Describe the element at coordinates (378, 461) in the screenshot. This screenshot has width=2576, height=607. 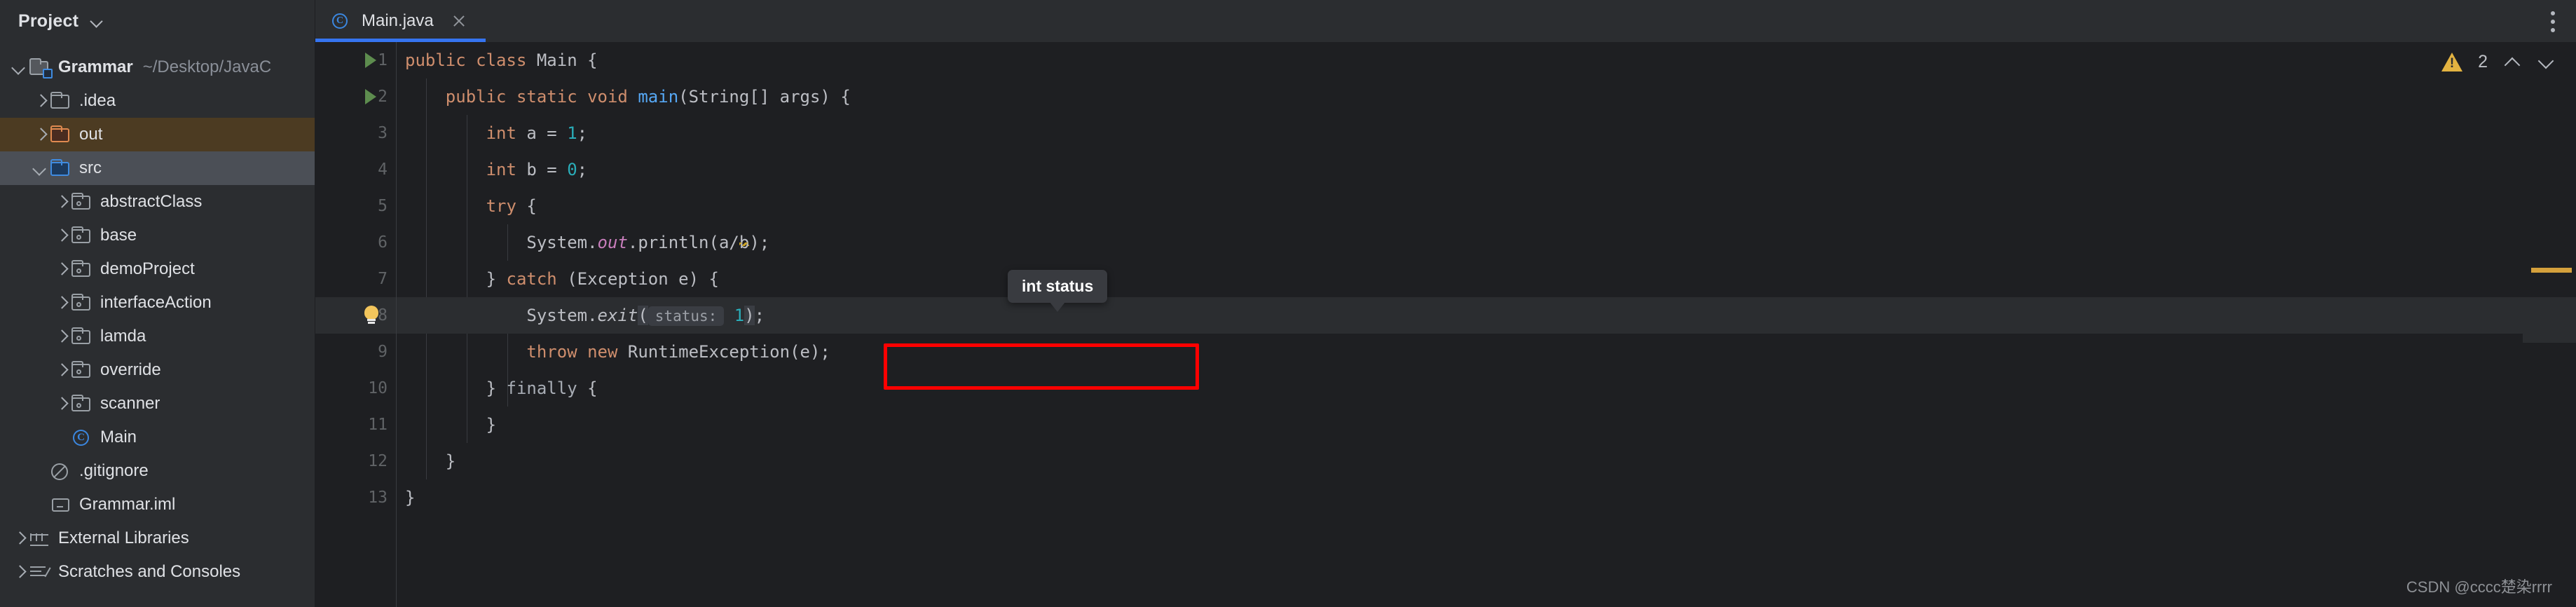
I see `line-number: 12` at that location.